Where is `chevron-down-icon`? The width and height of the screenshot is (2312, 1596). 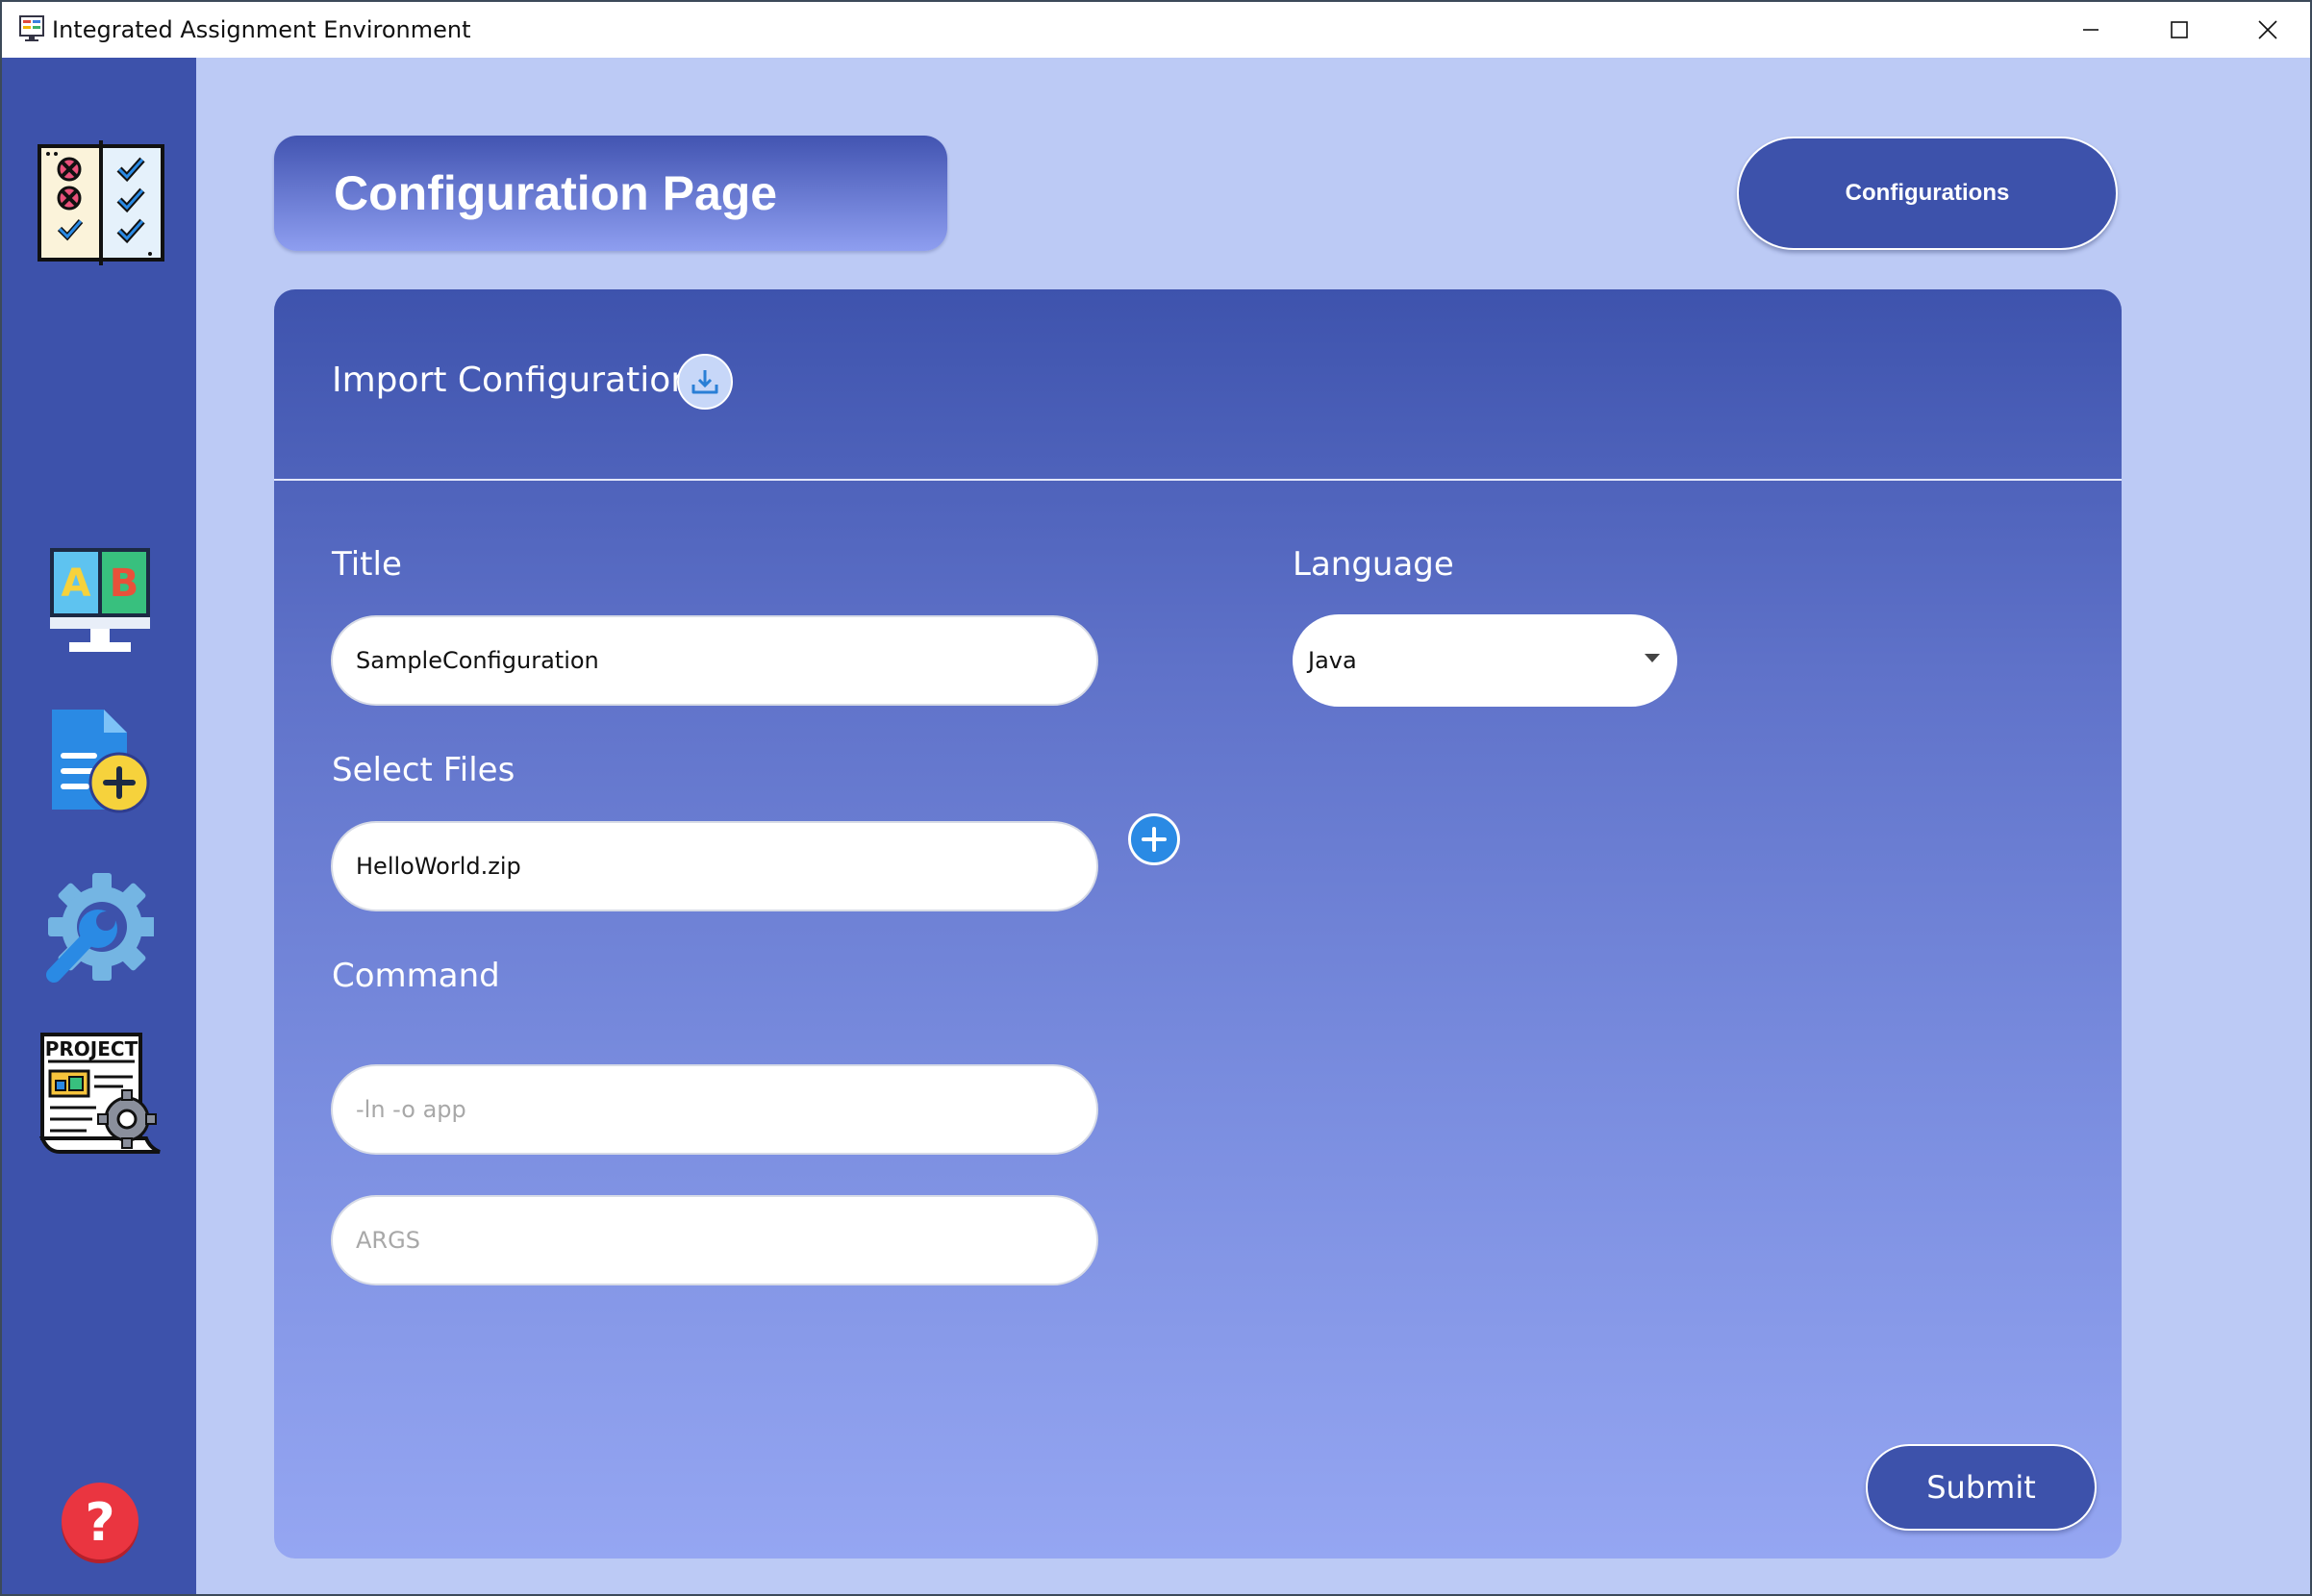
chevron-down-icon is located at coordinates (1653, 658).